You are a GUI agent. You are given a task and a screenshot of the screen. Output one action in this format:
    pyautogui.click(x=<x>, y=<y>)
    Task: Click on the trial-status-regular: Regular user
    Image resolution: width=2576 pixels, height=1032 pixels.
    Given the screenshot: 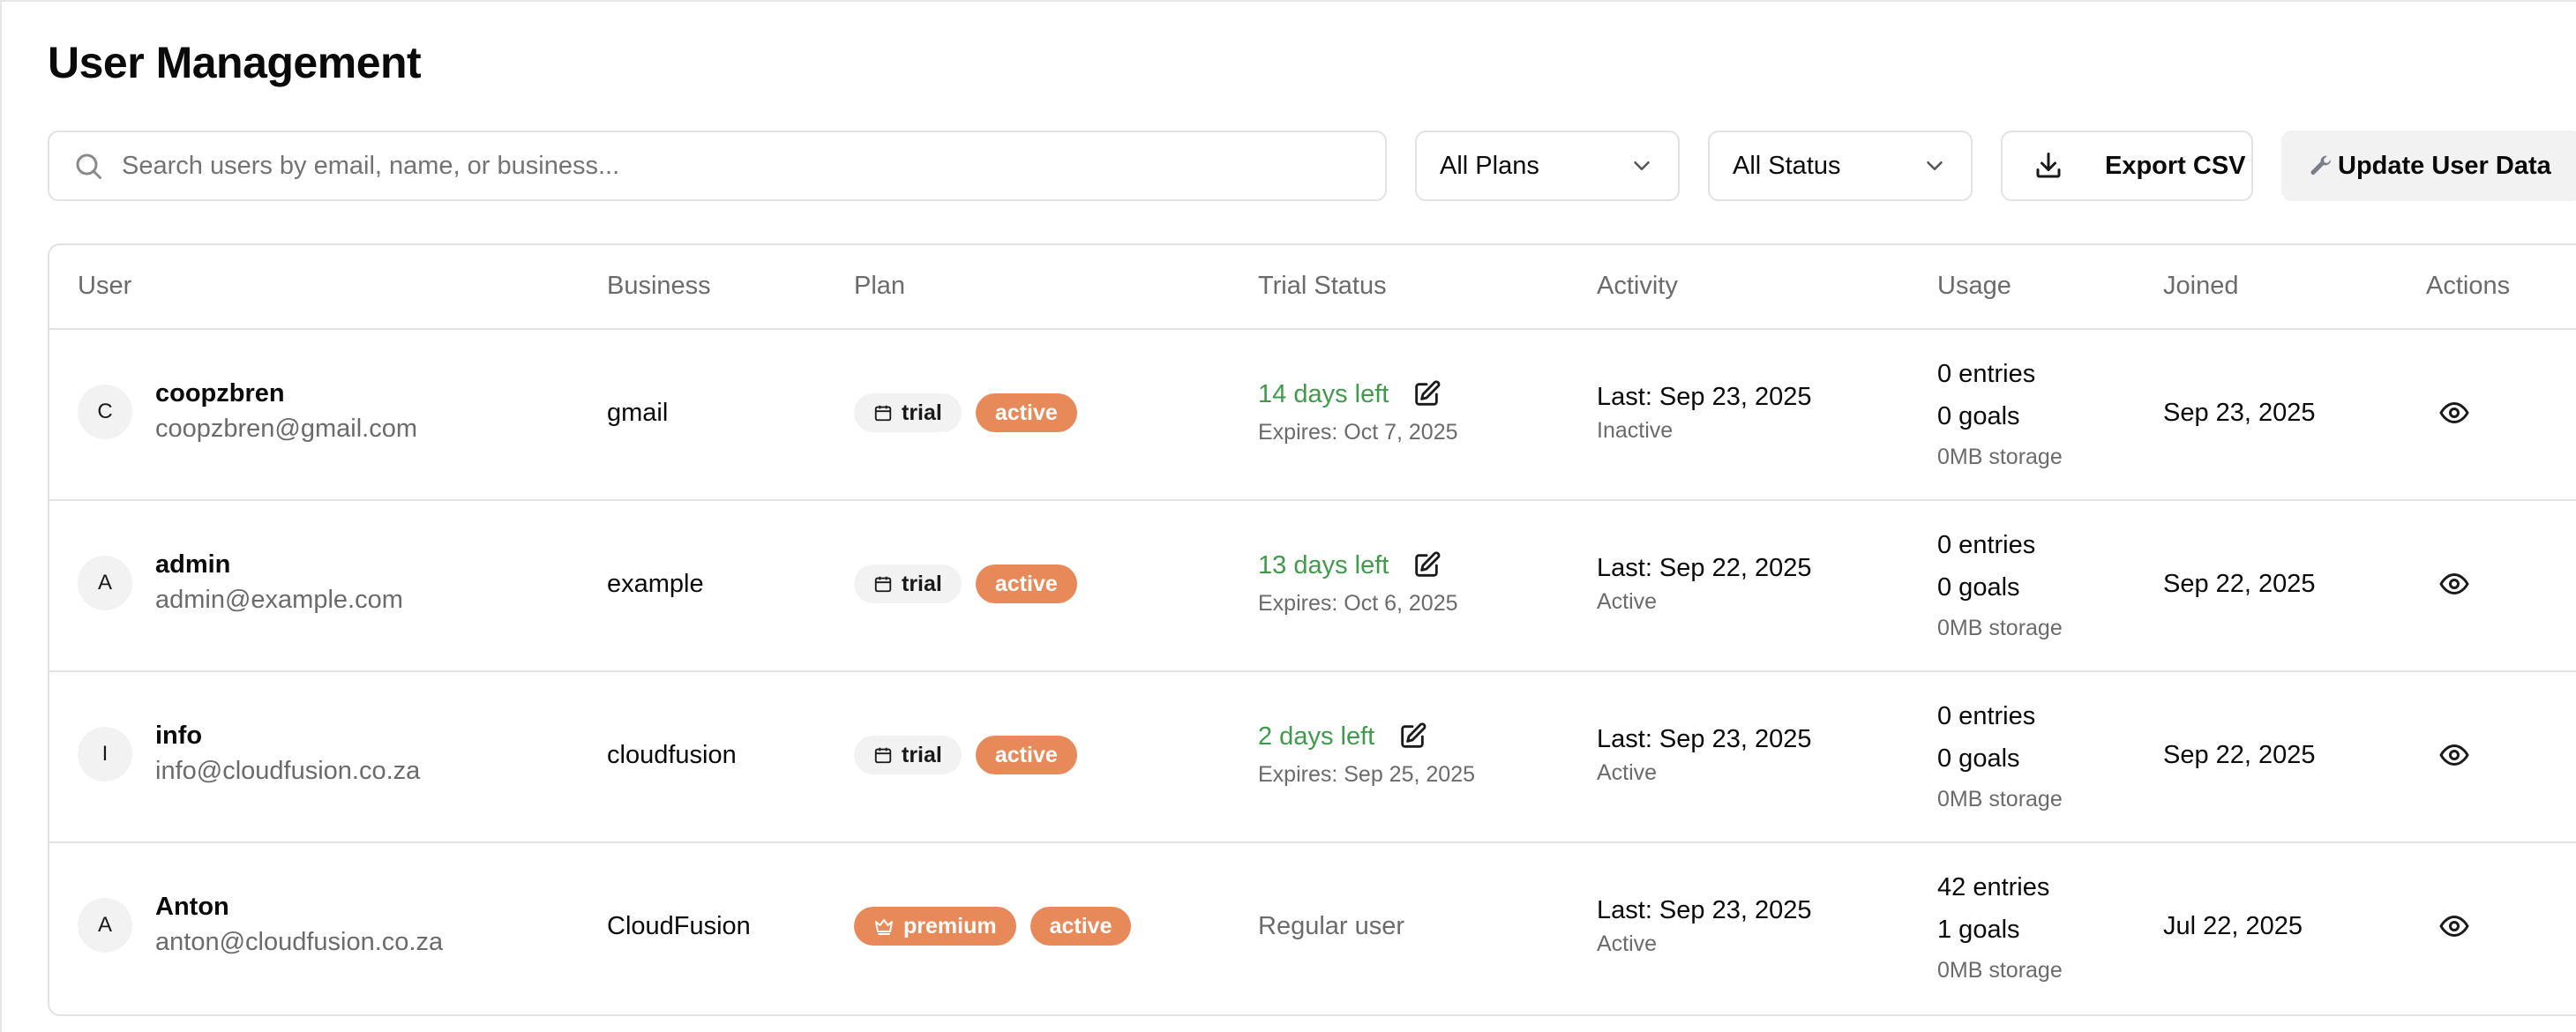 What is the action you would take?
    pyautogui.click(x=1332, y=926)
    